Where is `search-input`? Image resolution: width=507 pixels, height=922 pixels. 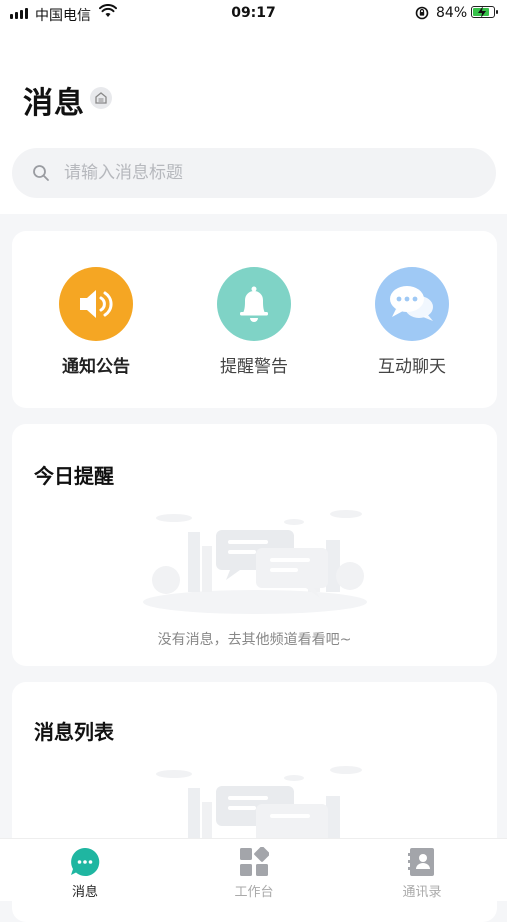
search-input is located at coordinates (254, 173).